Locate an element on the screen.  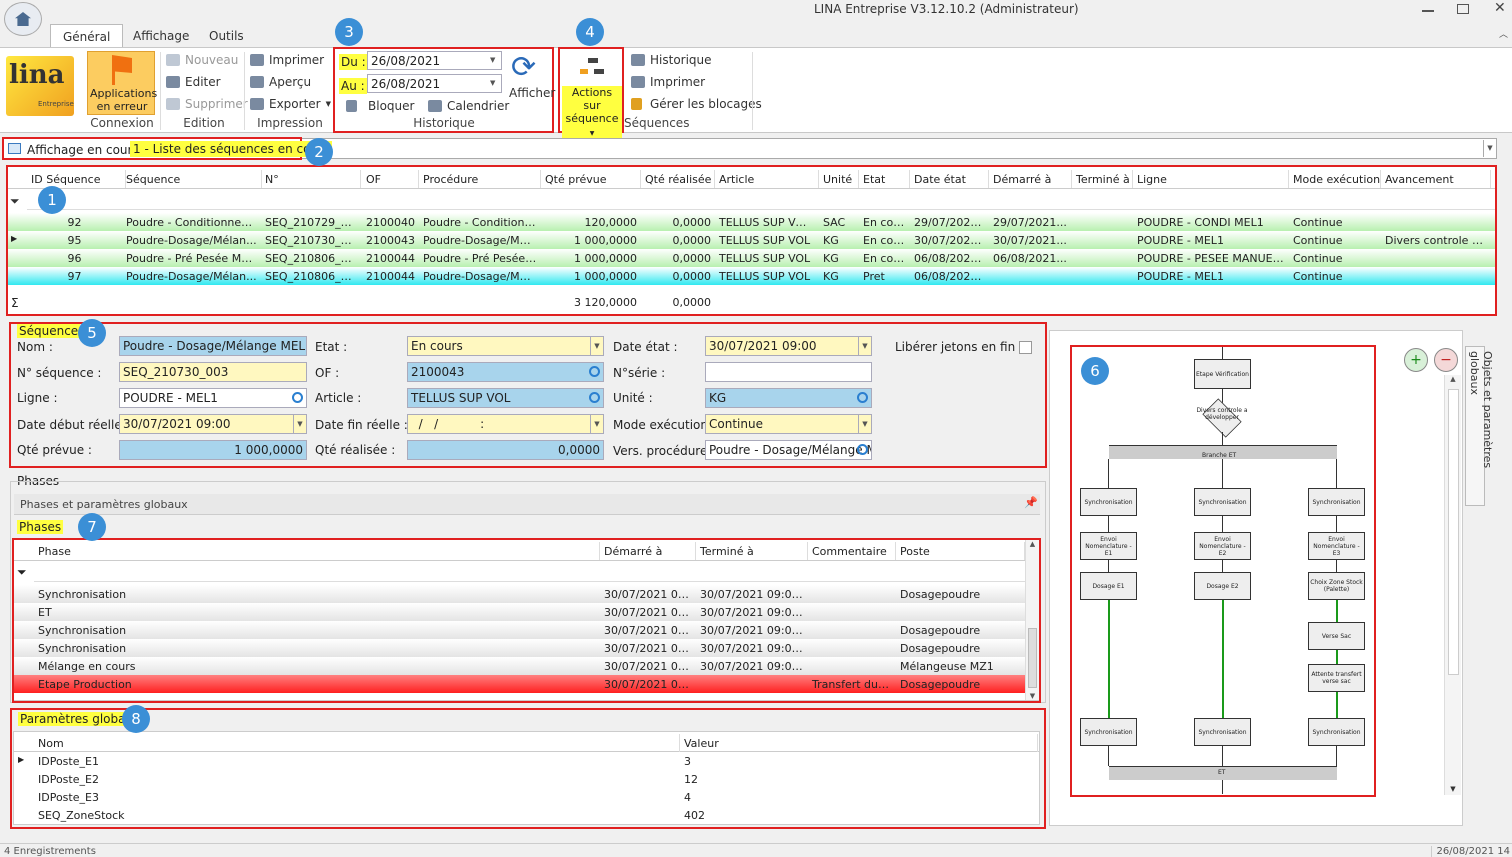
table-cell: 4 is located at coordinates (687, 797).